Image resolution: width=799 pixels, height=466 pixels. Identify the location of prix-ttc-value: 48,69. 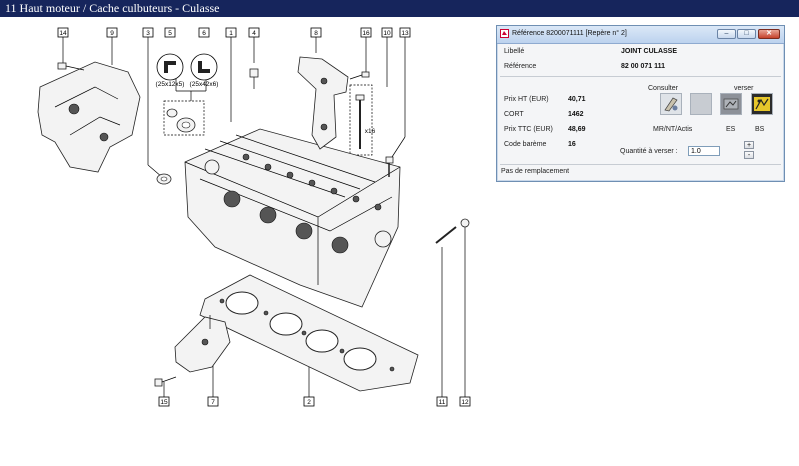
(577, 129).